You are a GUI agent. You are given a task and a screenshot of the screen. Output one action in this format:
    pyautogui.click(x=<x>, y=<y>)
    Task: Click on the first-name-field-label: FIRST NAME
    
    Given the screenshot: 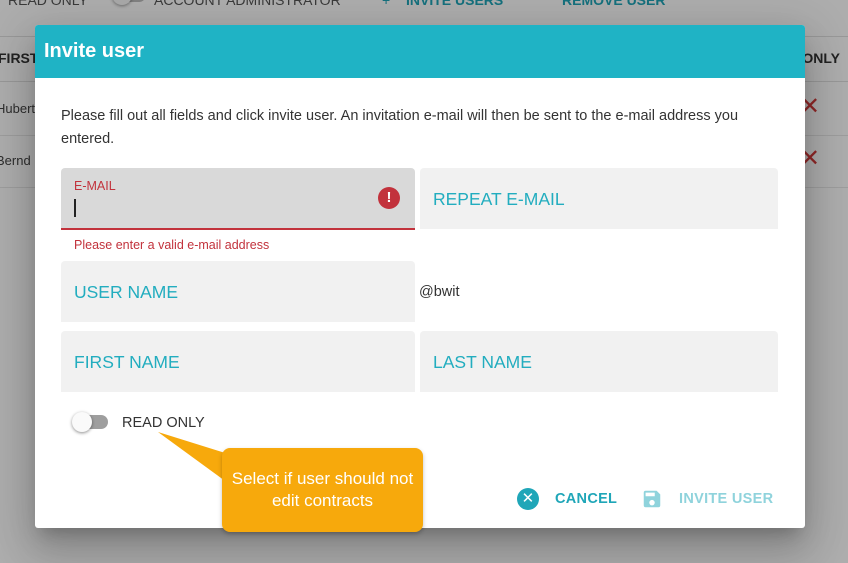 What is the action you would take?
    pyautogui.click(x=127, y=362)
    